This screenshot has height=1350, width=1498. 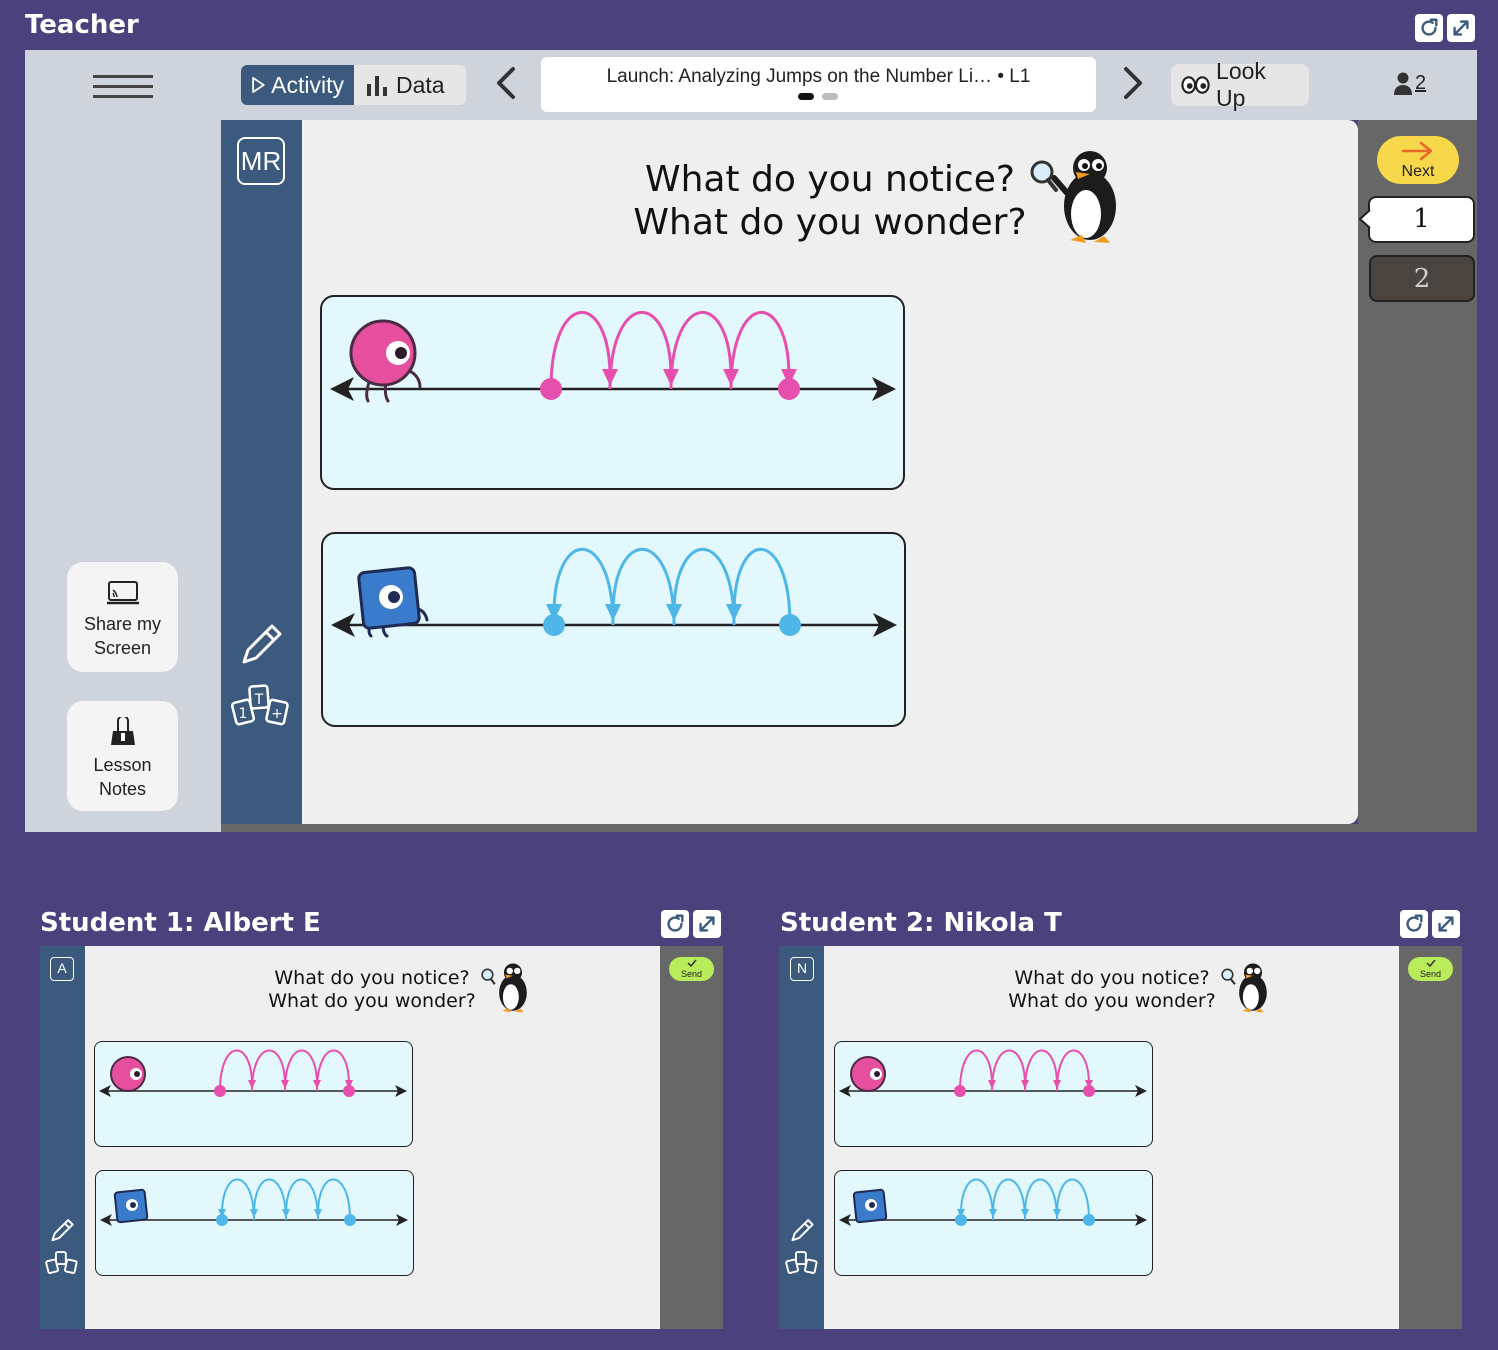 I want to click on student-2-question-line-2: What do you wonder?, so click(x=1112, y=1001).